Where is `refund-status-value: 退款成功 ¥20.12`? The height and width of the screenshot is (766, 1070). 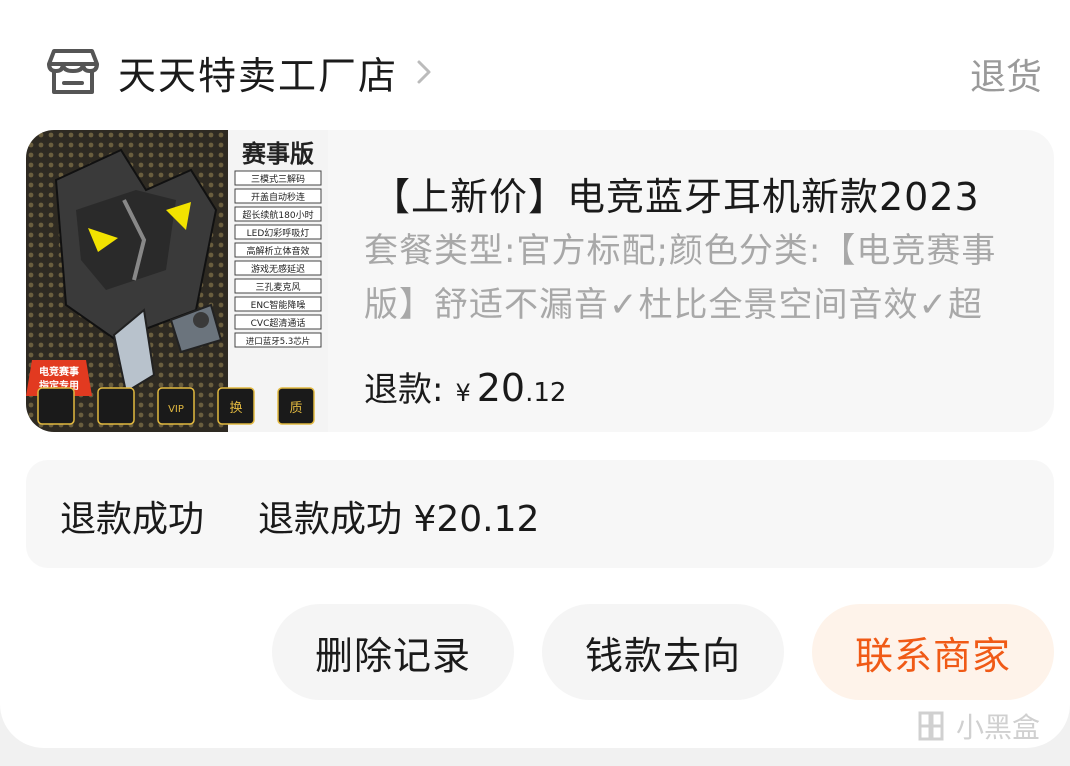
refund-status-value: 退款成功 ¥20.12 is located at coordinates (399, 519).